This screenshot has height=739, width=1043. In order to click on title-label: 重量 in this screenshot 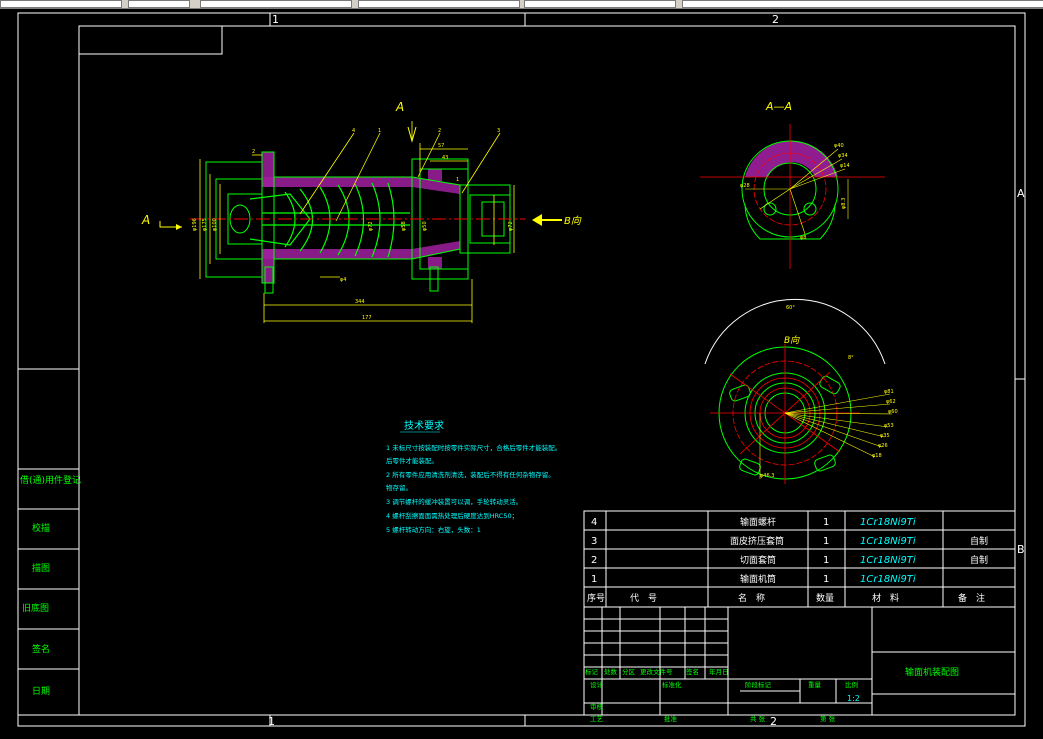, I will do `click(815, 685)`.